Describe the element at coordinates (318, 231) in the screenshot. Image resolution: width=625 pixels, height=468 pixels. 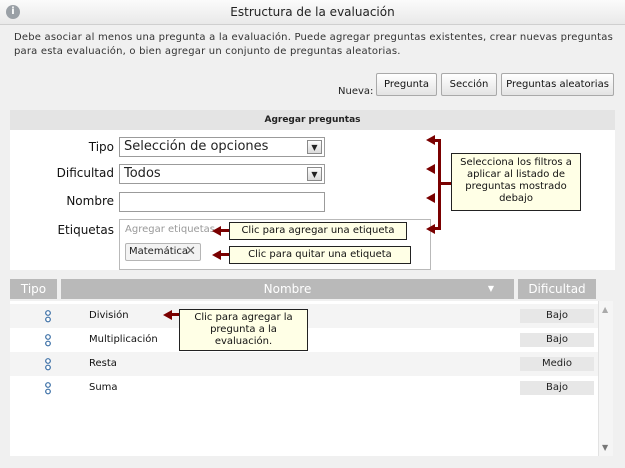
I see `add-tag-callout: Clic para agregar una etiqueta` at that location.